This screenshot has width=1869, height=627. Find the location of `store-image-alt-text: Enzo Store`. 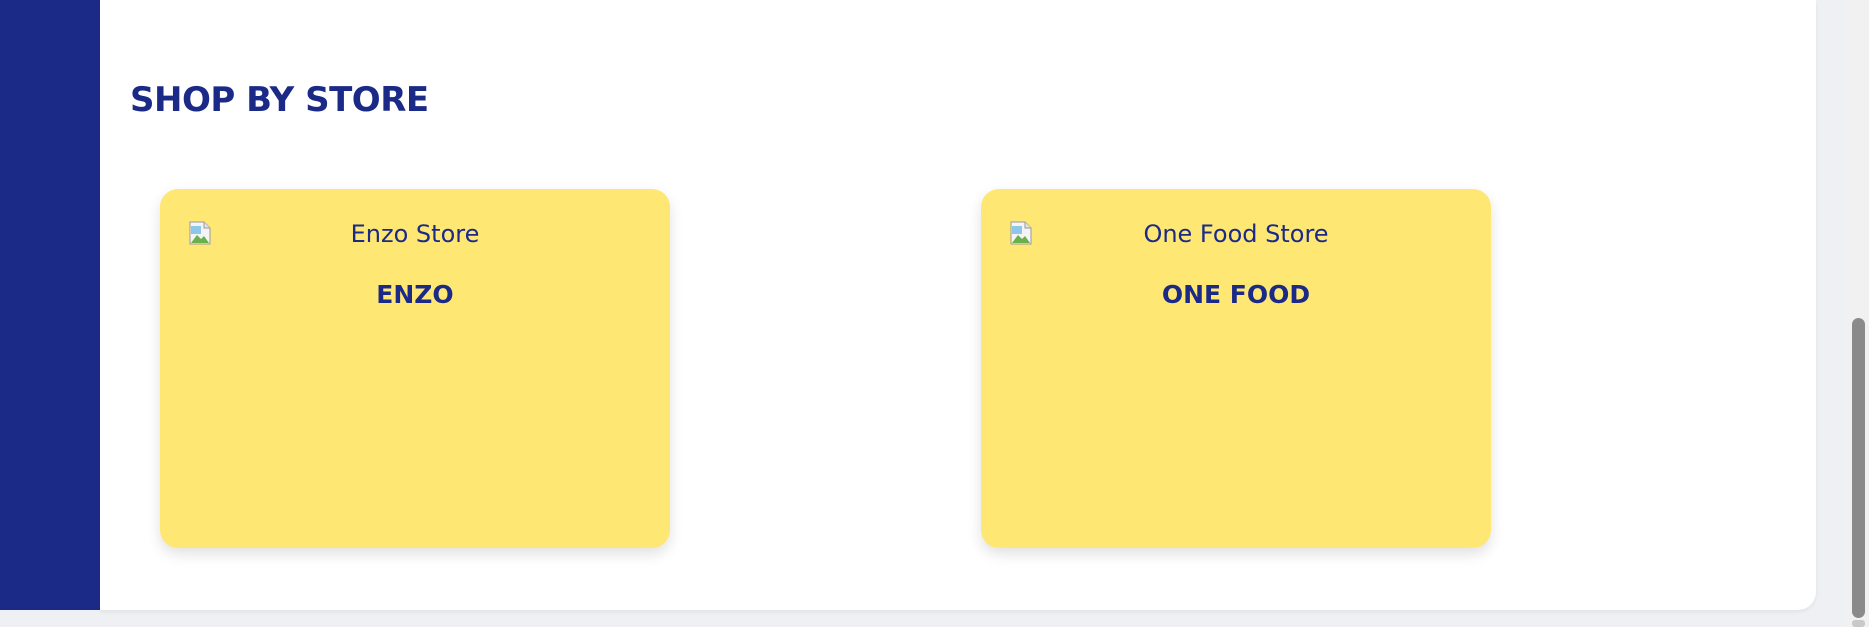

store-image-alt-text: Enzo Store is located at coordinates (415, 234).